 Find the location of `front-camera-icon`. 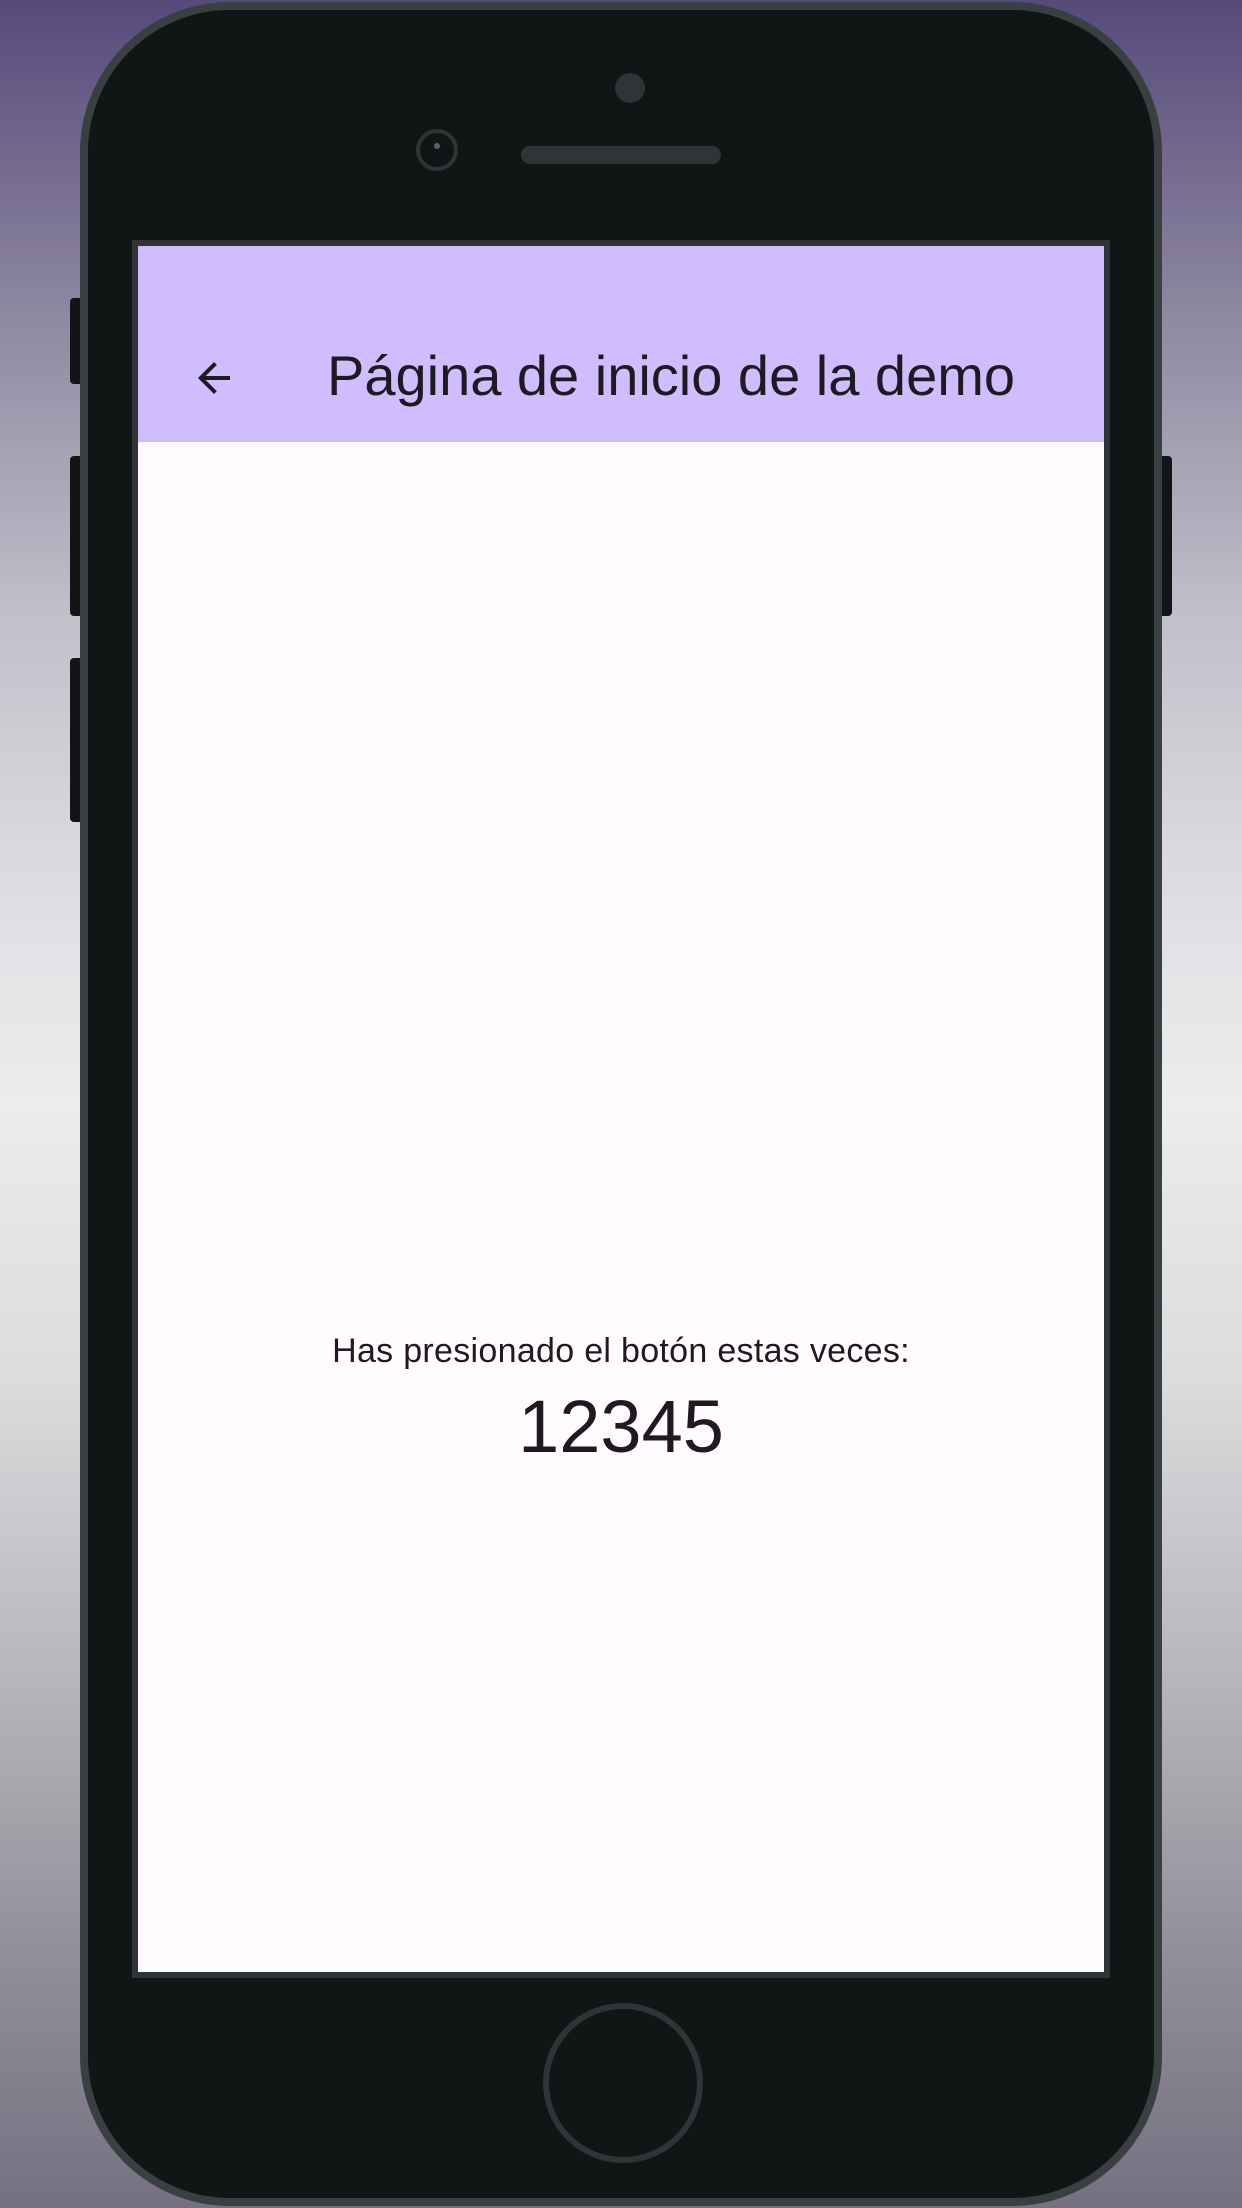

front-camera-icon is located at coordinates (437, 150).